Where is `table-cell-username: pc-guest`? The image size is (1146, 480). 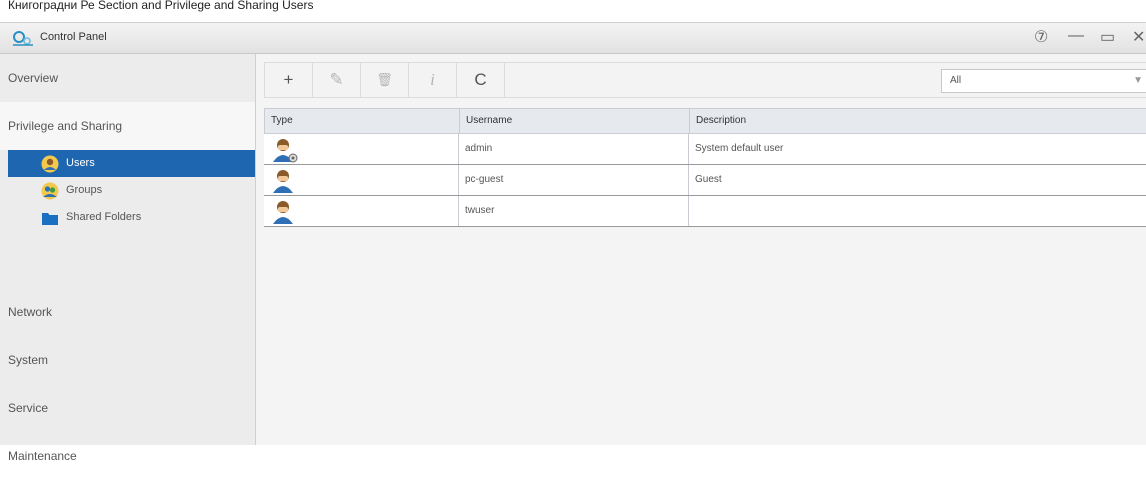 table-cell-username: pc-guest is located at coordinates (573, 180).